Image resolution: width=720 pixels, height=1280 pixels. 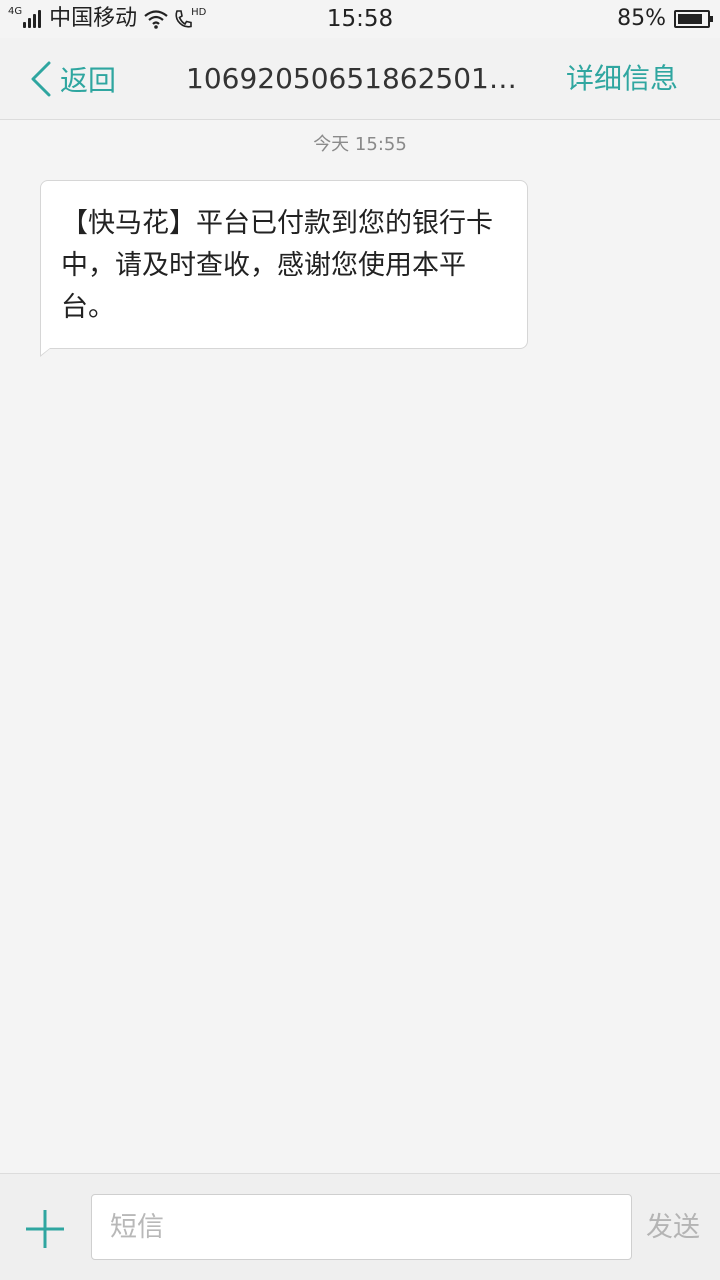 I want to click on back-chevron-icon, so click(x=41, y=79).